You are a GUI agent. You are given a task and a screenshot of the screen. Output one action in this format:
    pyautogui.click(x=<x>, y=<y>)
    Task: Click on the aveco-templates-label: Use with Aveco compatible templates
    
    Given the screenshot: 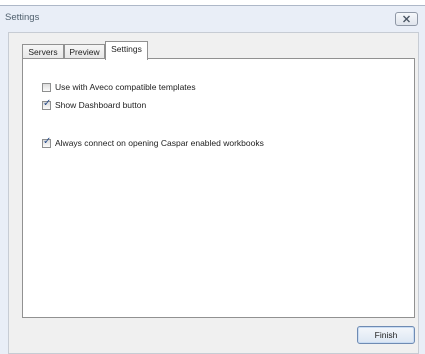 What is the action you would take?
    pyautogui.click(x=125, y=87)
    